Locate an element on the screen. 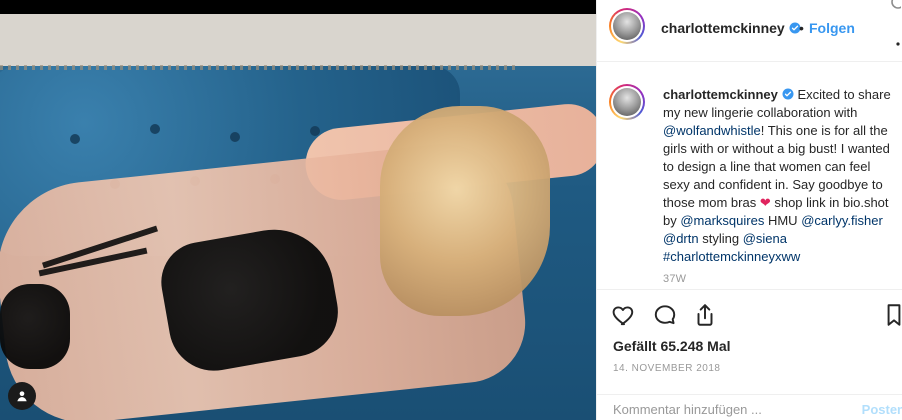 The image size is (902, 420). follow-button: Folgen is located at coordinates (832, 28).